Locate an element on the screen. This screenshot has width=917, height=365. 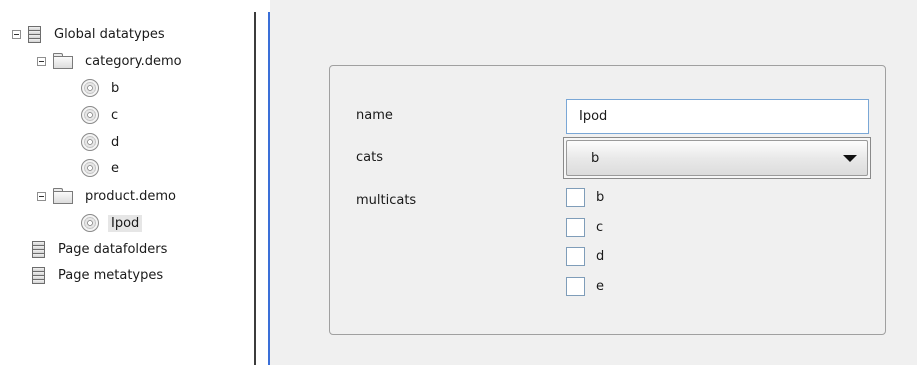
tree-node-label: c is located at coordinates (115, 115).